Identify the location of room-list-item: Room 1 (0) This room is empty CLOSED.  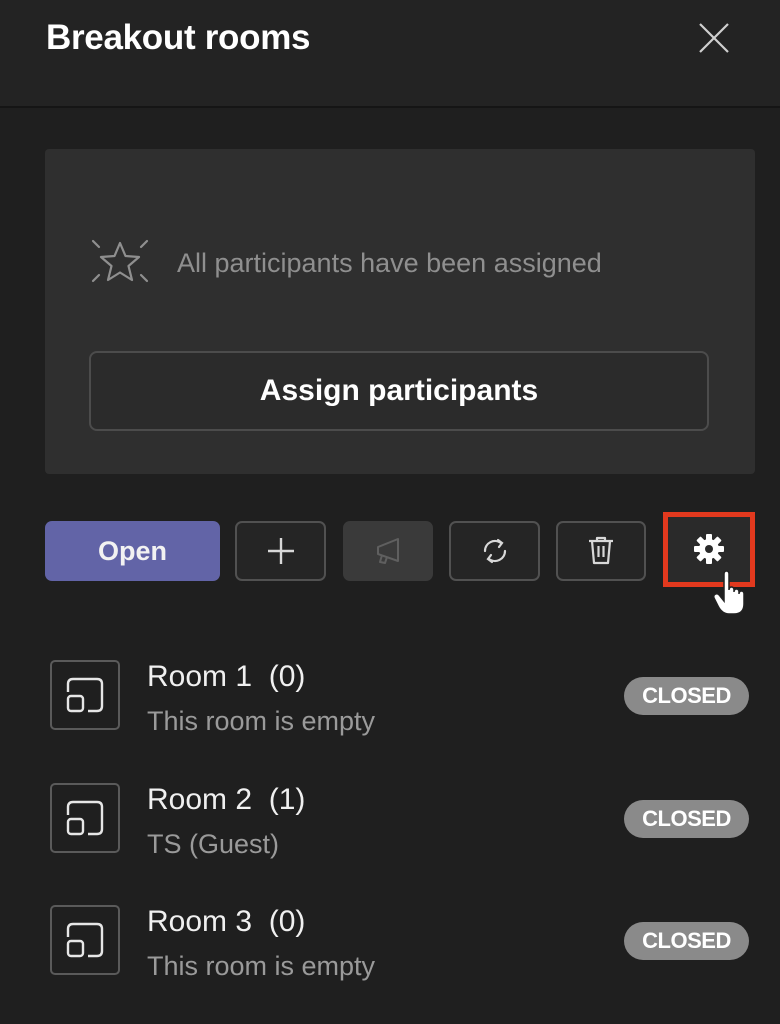
(400, 700).